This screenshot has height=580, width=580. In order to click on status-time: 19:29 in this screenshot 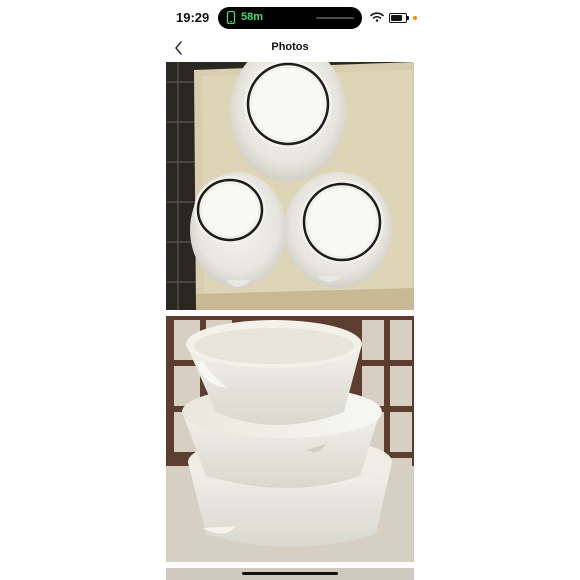, I will do `click(193, 17)`.